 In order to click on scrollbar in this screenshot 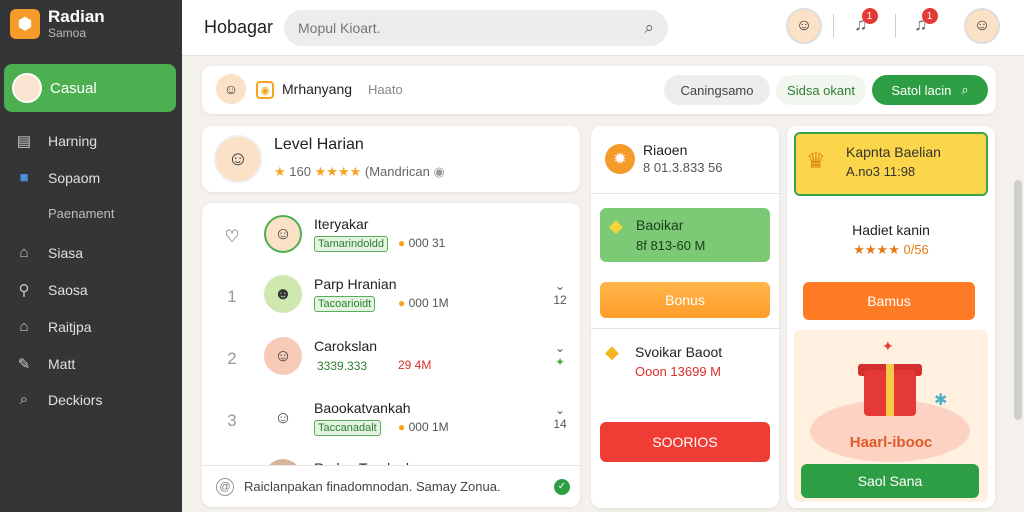, I will do `click(1018, 300)`.